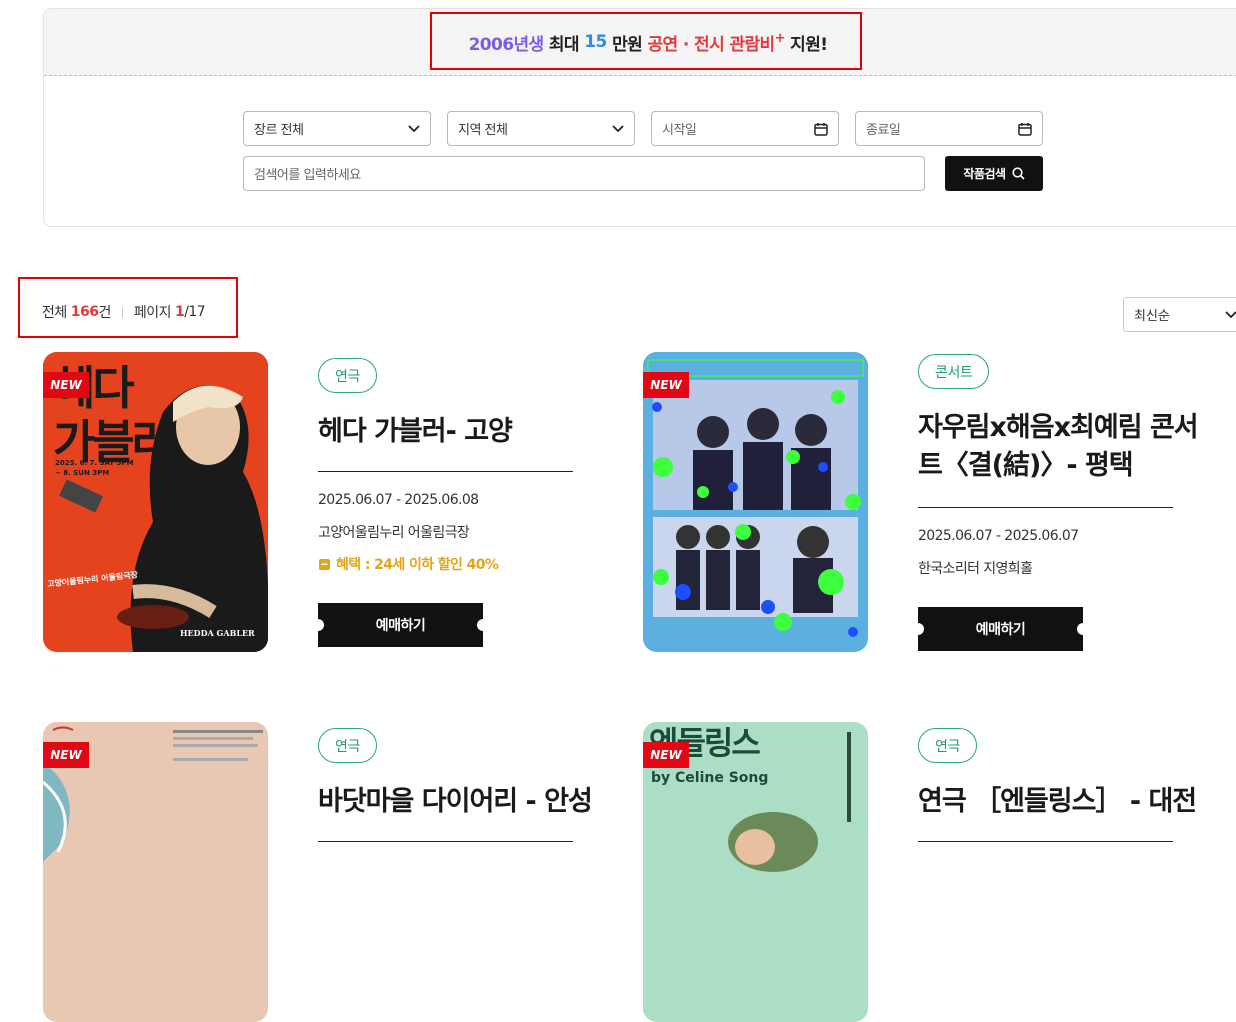 This screenshot has width=1236, height=1022. I want to click on region-select-value: 지역 전체, so click(483, 130).